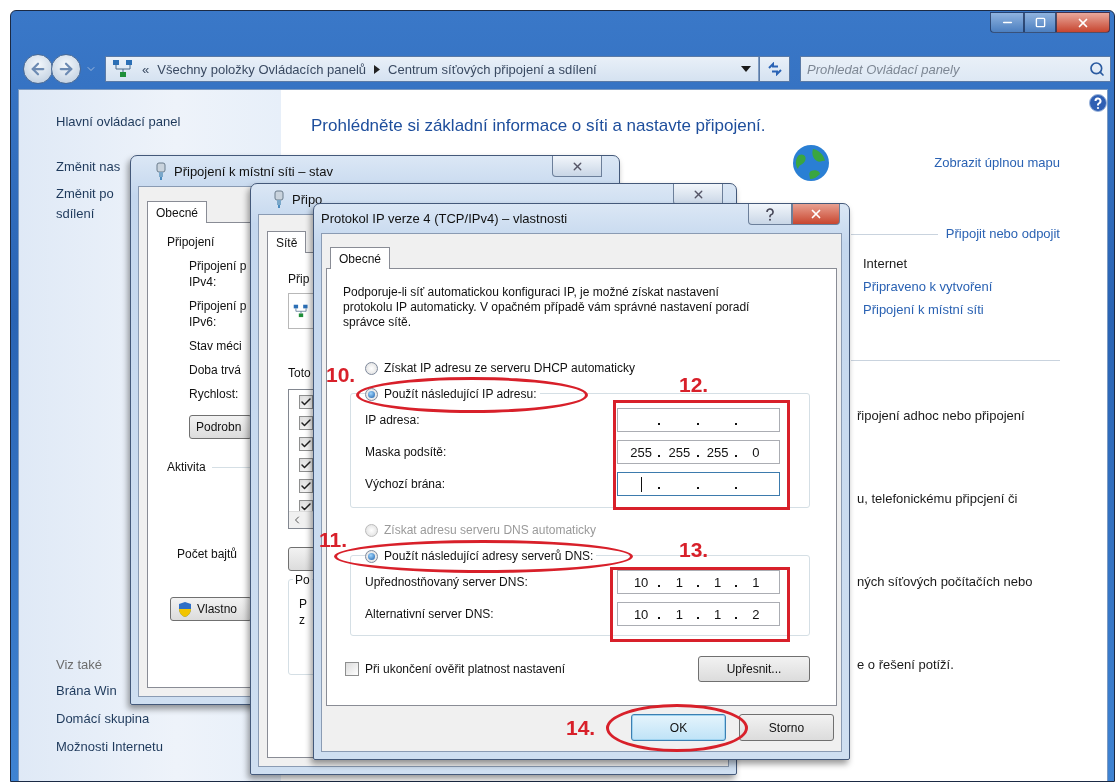 This screenshot has height=782, width=1120. What do you see at coordinates (444, 218) in the screenshot?
I see `dialog-title: Protokol IP verze 4 (TCP/IPv4) – vlastnosti` at bounding box center [444, 218].